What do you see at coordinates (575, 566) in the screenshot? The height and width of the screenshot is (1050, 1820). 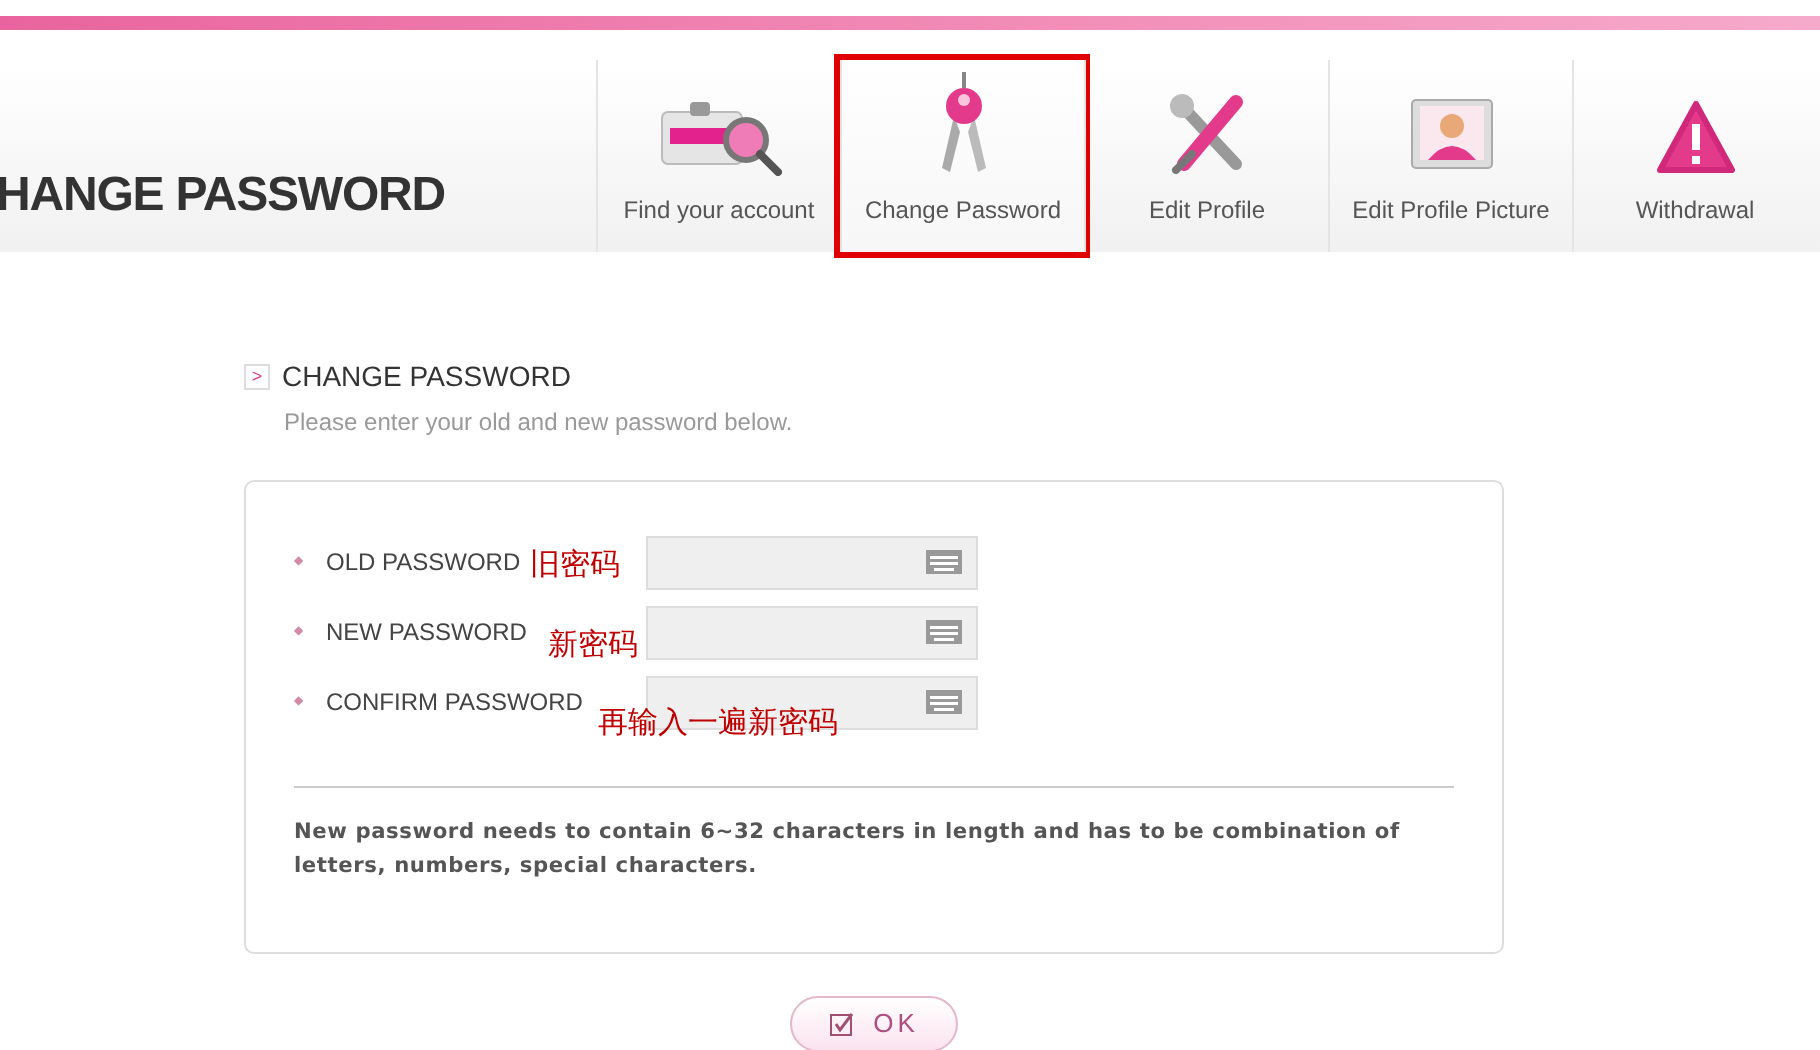 I see `annotation-text: 旧密码` at bounding box center [575, 566].